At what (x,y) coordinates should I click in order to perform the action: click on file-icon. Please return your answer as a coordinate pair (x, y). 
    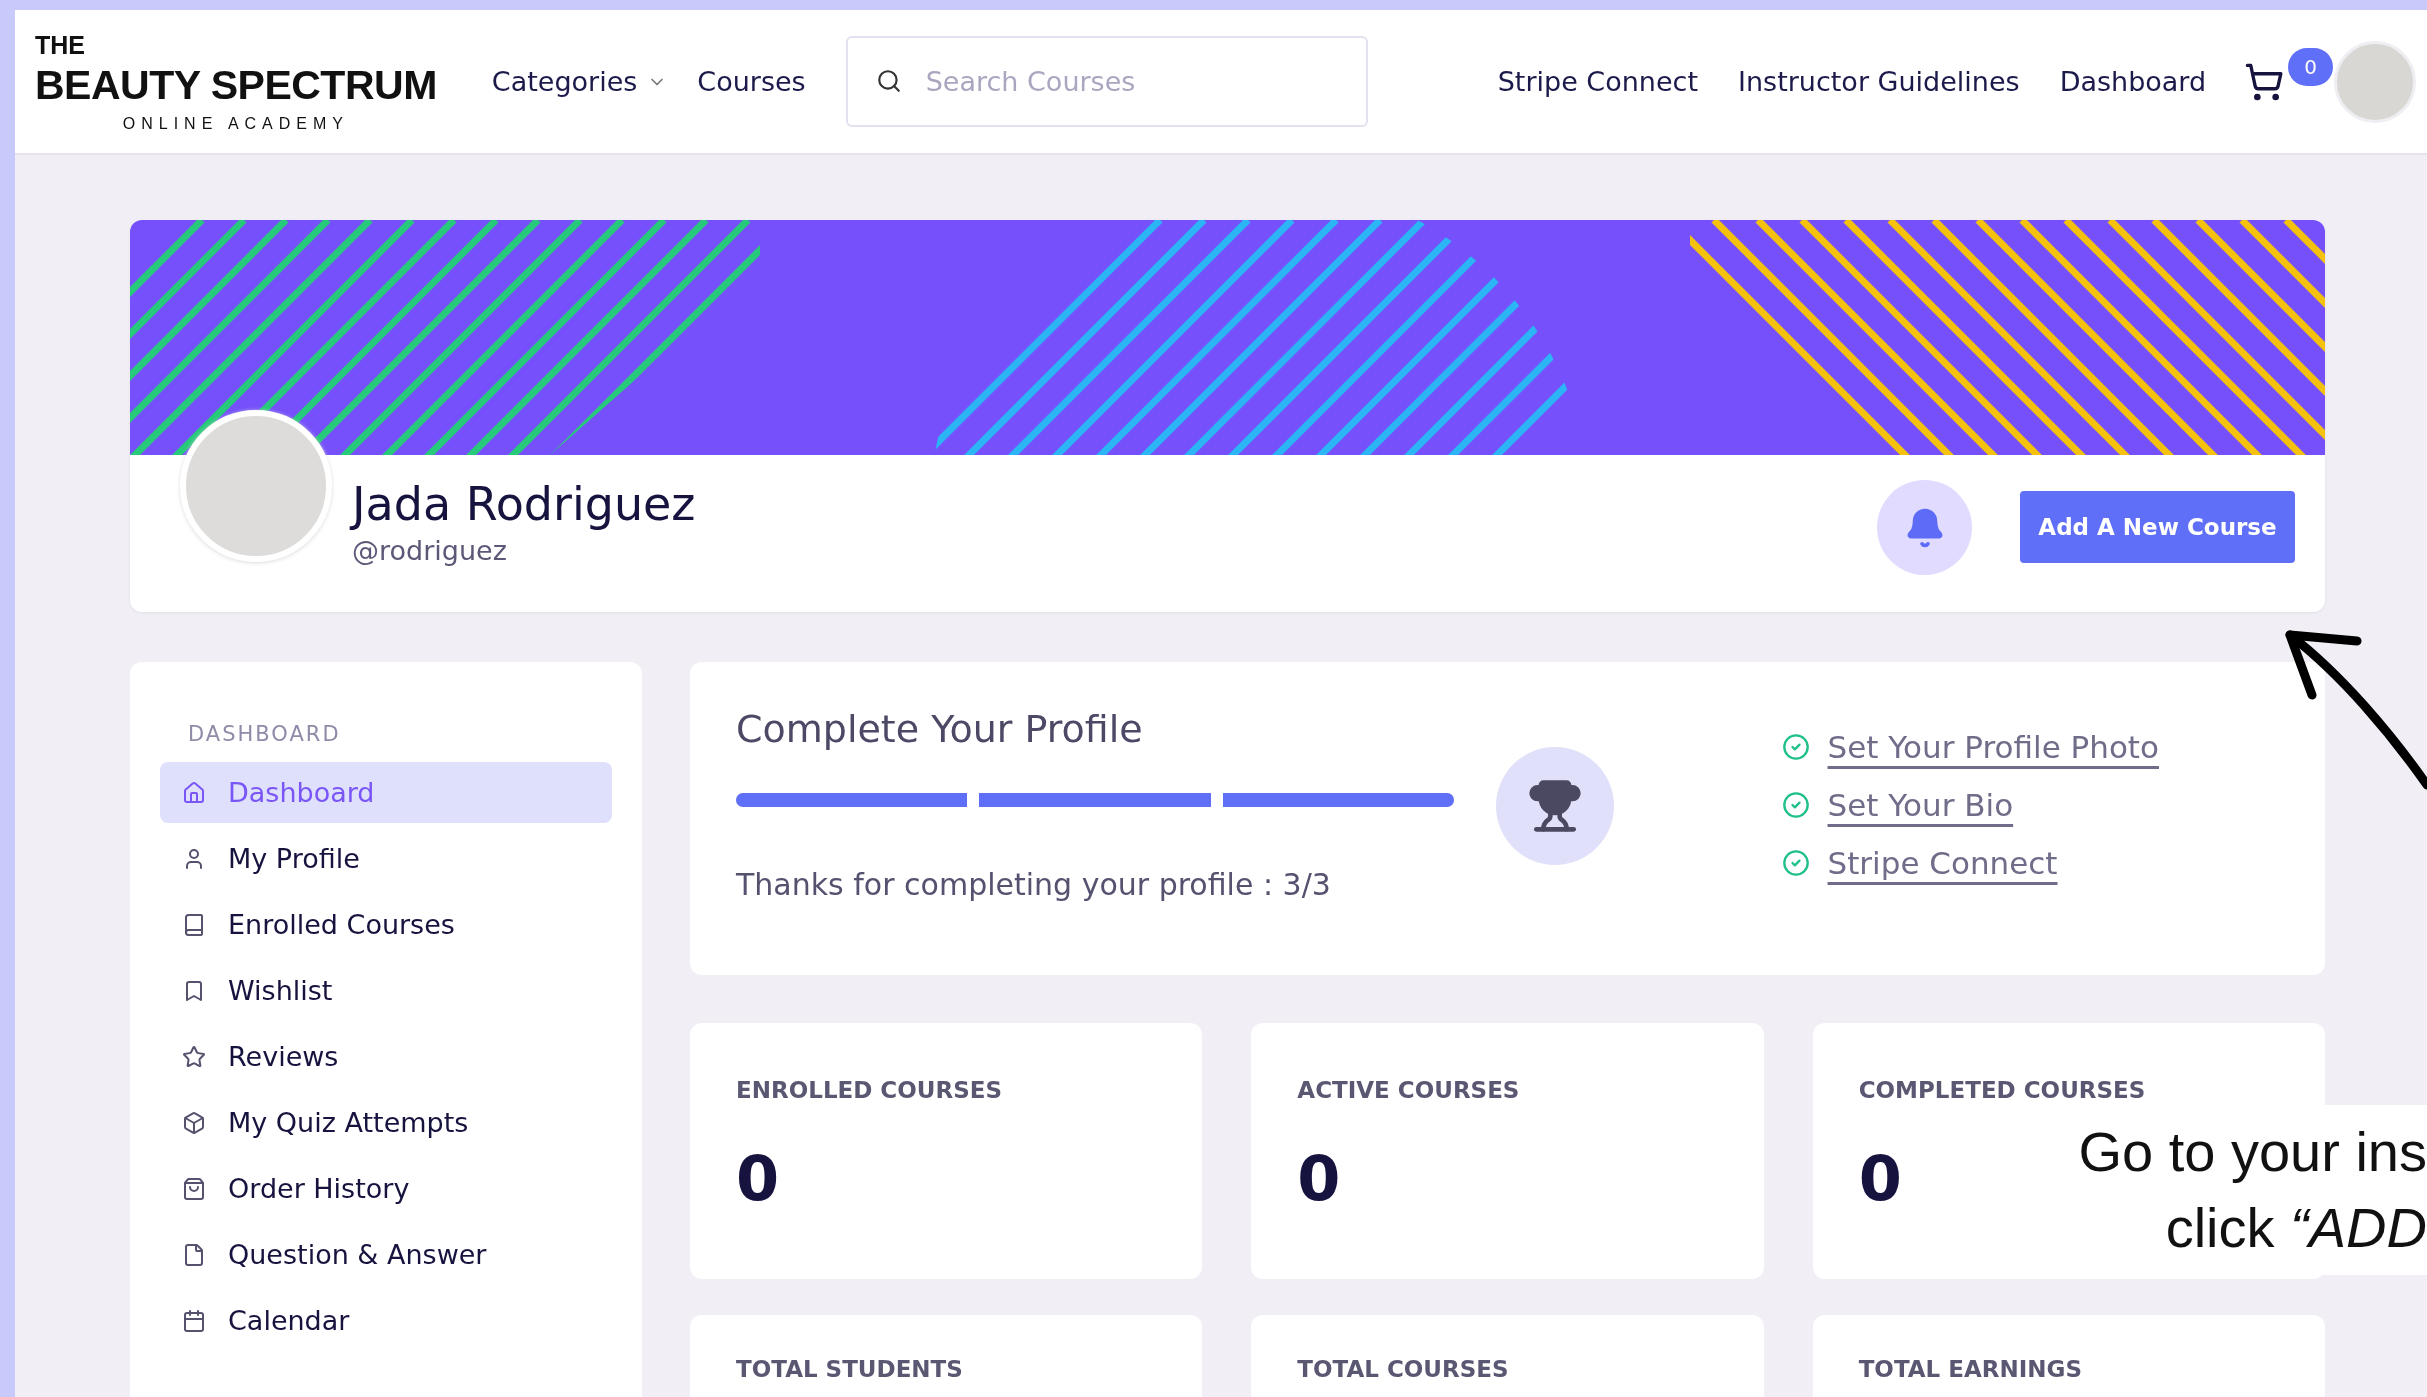
    Looking at the image, I should click on (194, 1254).